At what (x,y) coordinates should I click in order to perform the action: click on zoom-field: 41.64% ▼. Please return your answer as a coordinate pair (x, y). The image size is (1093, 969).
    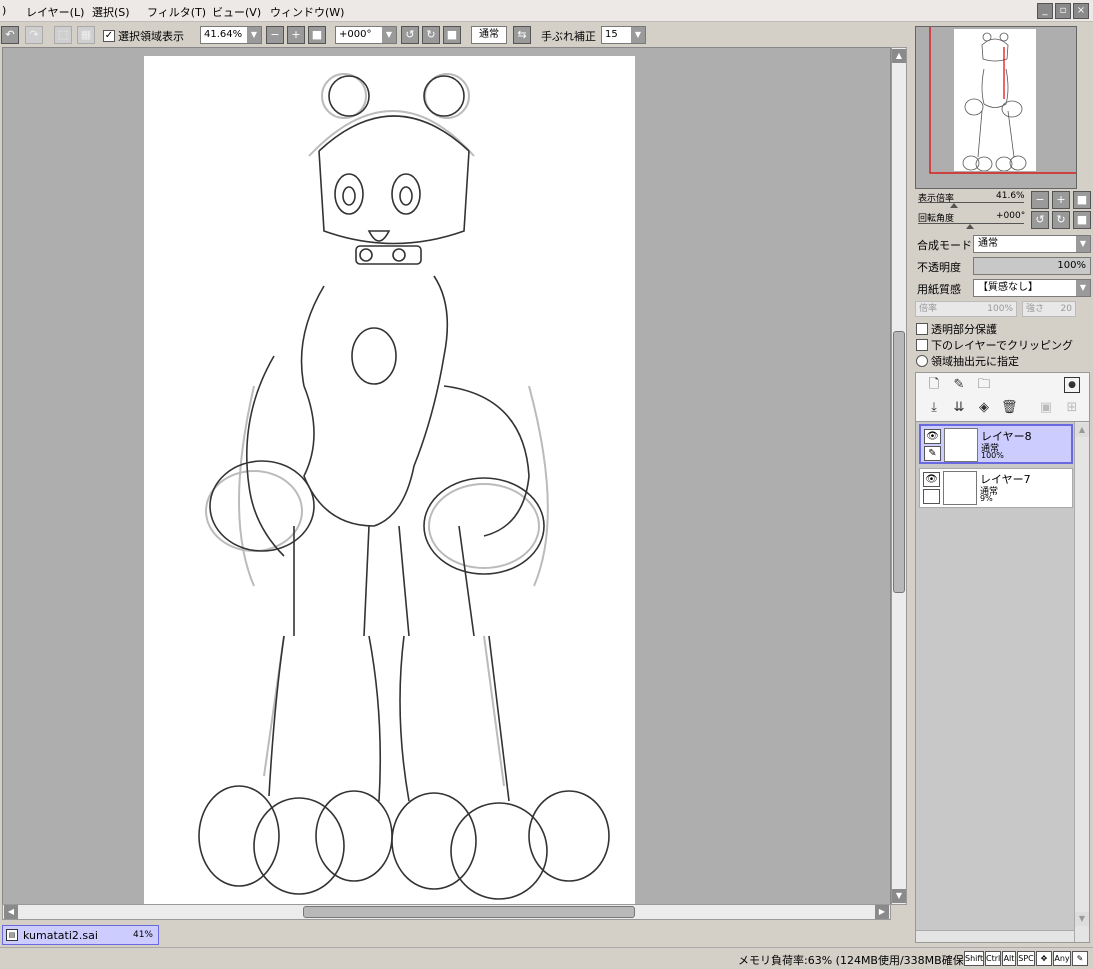
    Looking at the image, I should click on (231, 35).